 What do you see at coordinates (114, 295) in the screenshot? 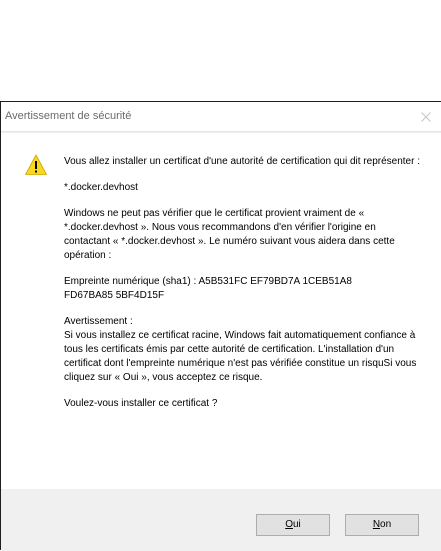
I see `thumbprint-line-2: FD67BA85 5BF4D15F` at bounding box center [114, 295].